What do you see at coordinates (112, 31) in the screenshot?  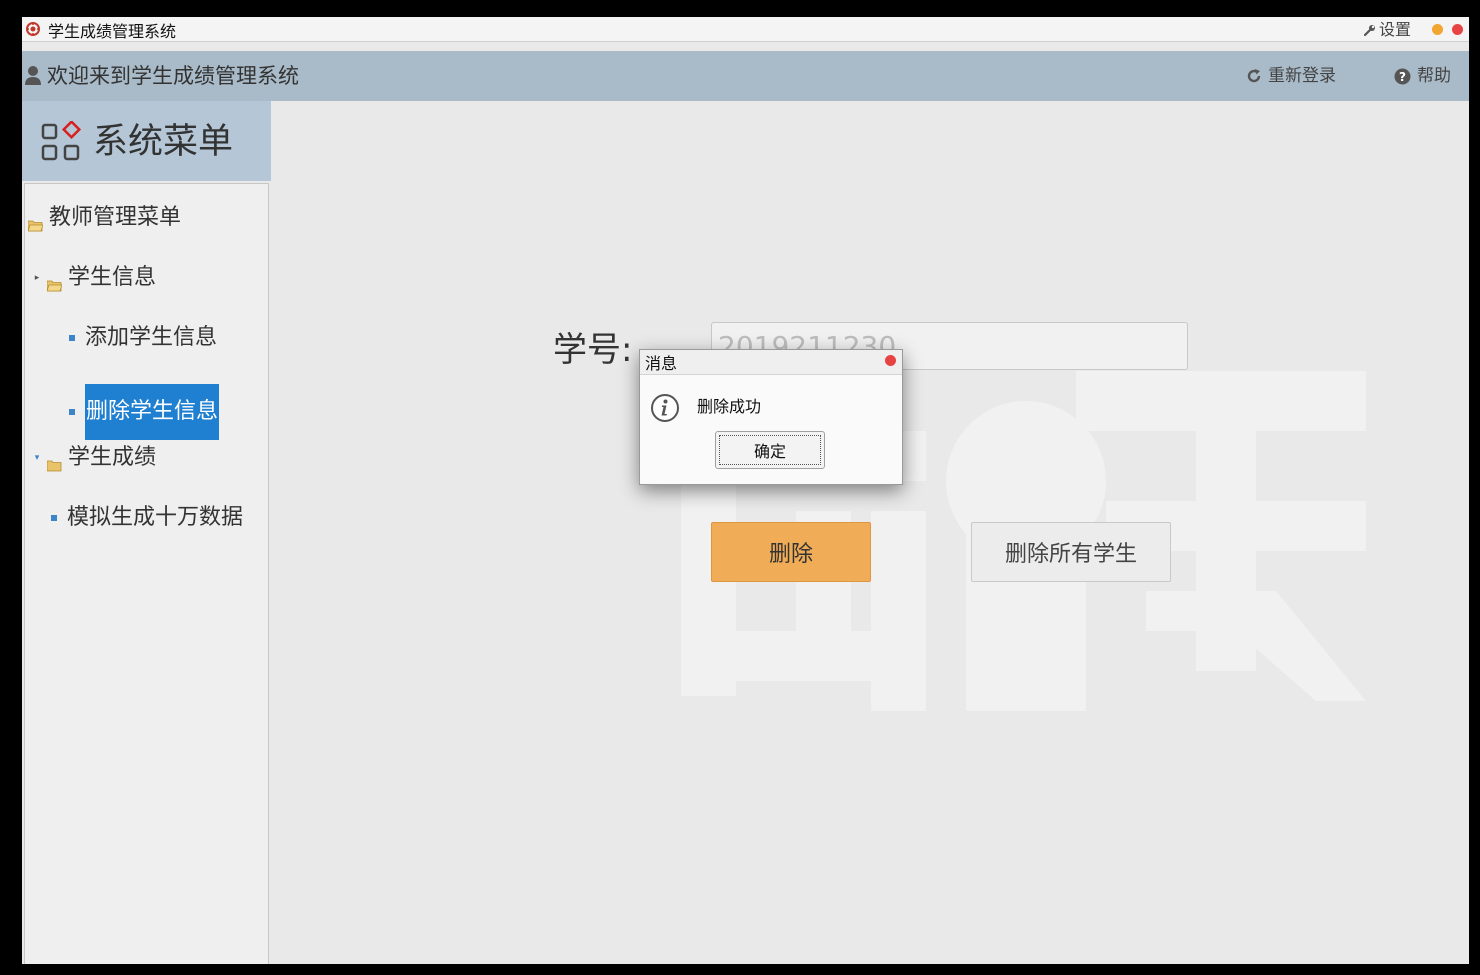 I see `window-title: 学生成绩管理系统` at bounding box center [112, 31].